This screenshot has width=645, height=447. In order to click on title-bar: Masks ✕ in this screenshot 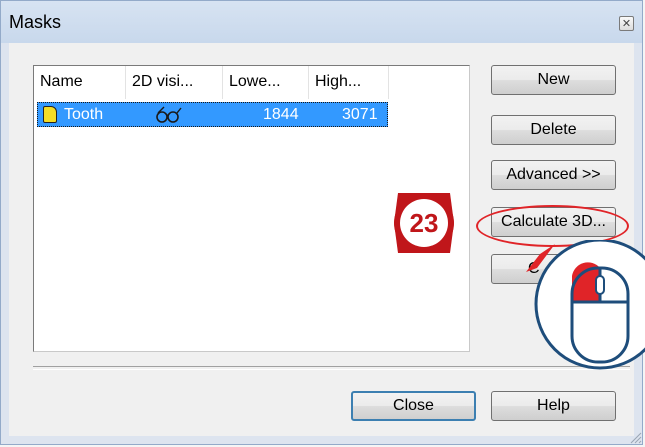, I will do `click(321, 22)`.